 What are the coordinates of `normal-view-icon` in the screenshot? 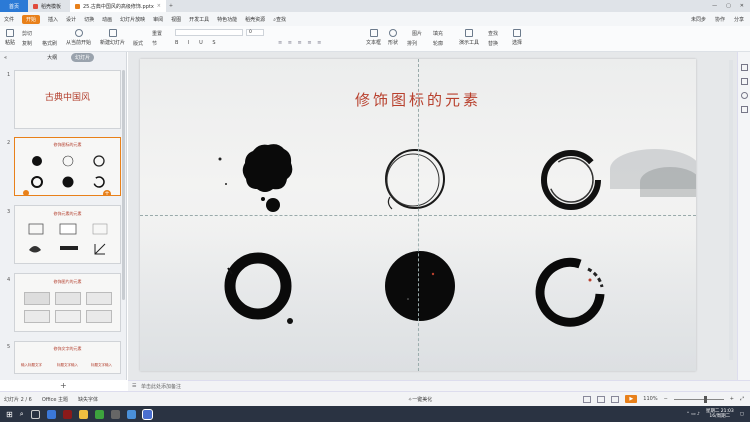 It's located at (587, 399).